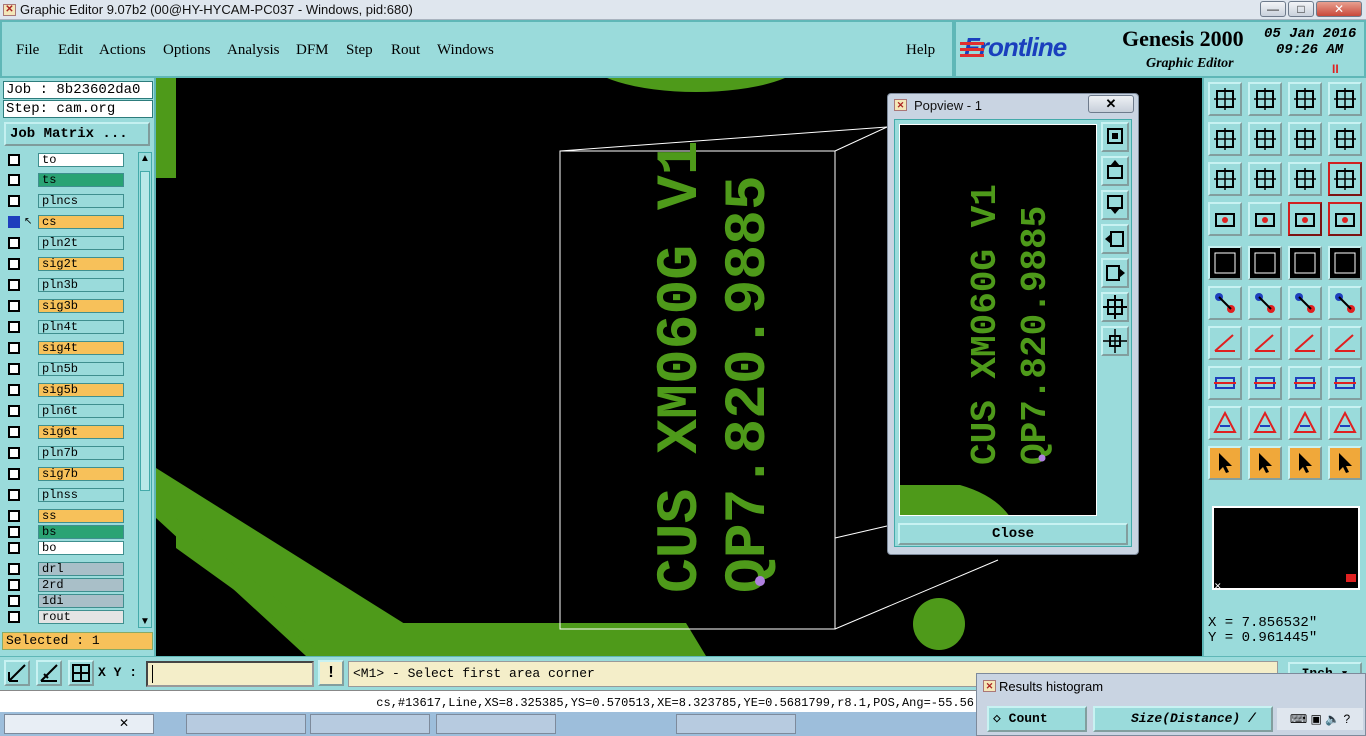 The image size is (1366, 736). Describe the element at coordinates (1225, 343) in the screenshot. I see `angle-icon` at that location.